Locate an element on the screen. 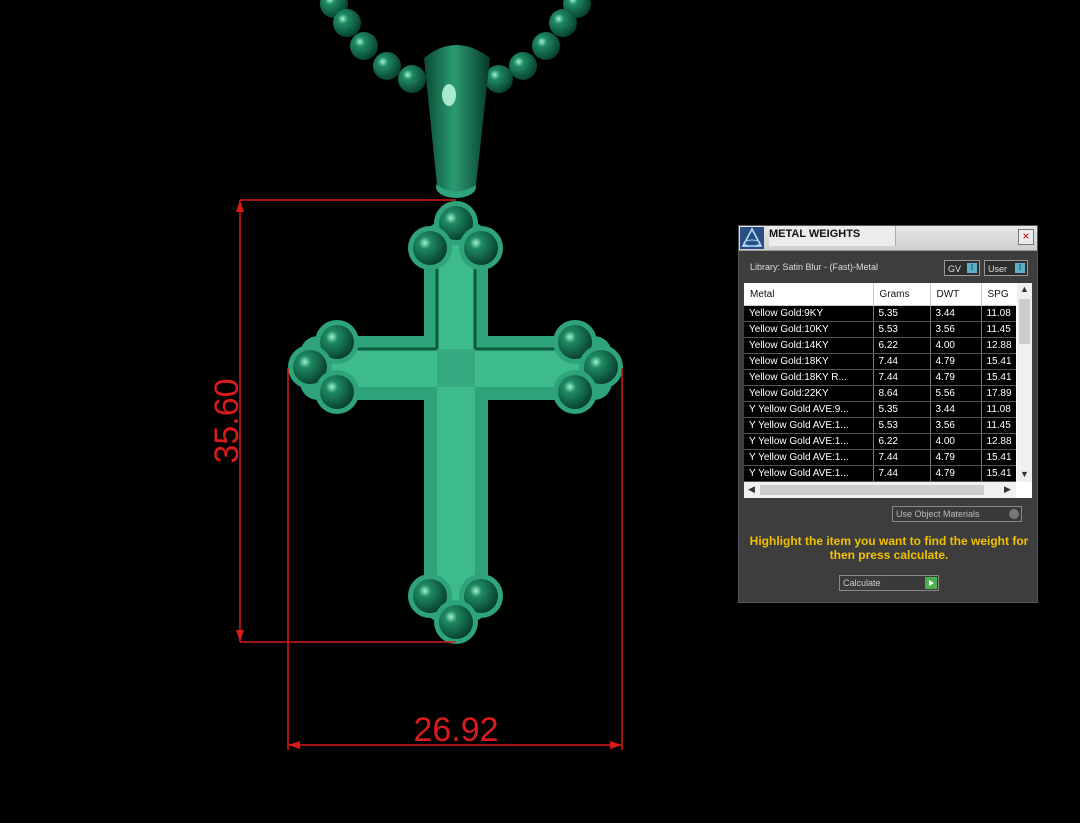  table-cell: 17.89 is located at coordinates (998, 393).